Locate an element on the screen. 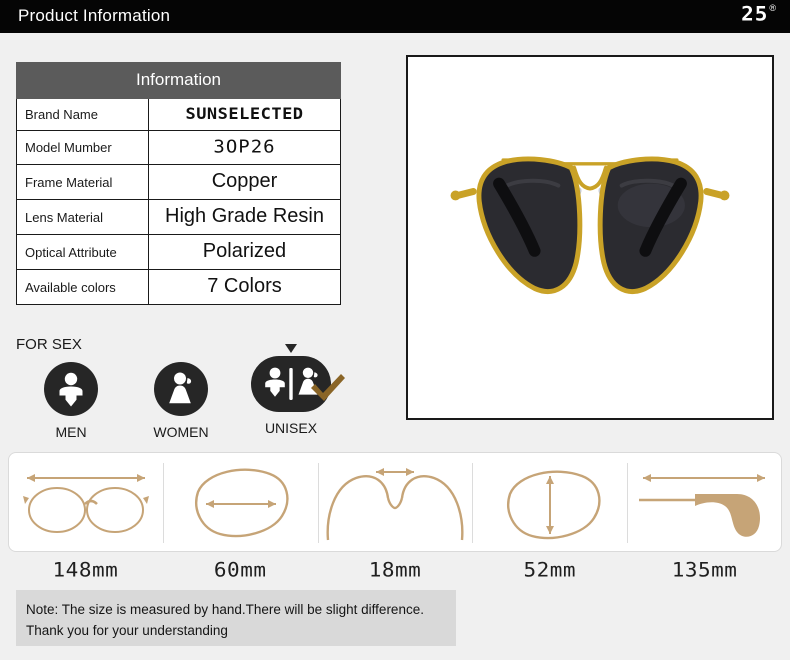 The image size is (790, 660). measurement-cell-lens-height is located at coordinates (549, 502).